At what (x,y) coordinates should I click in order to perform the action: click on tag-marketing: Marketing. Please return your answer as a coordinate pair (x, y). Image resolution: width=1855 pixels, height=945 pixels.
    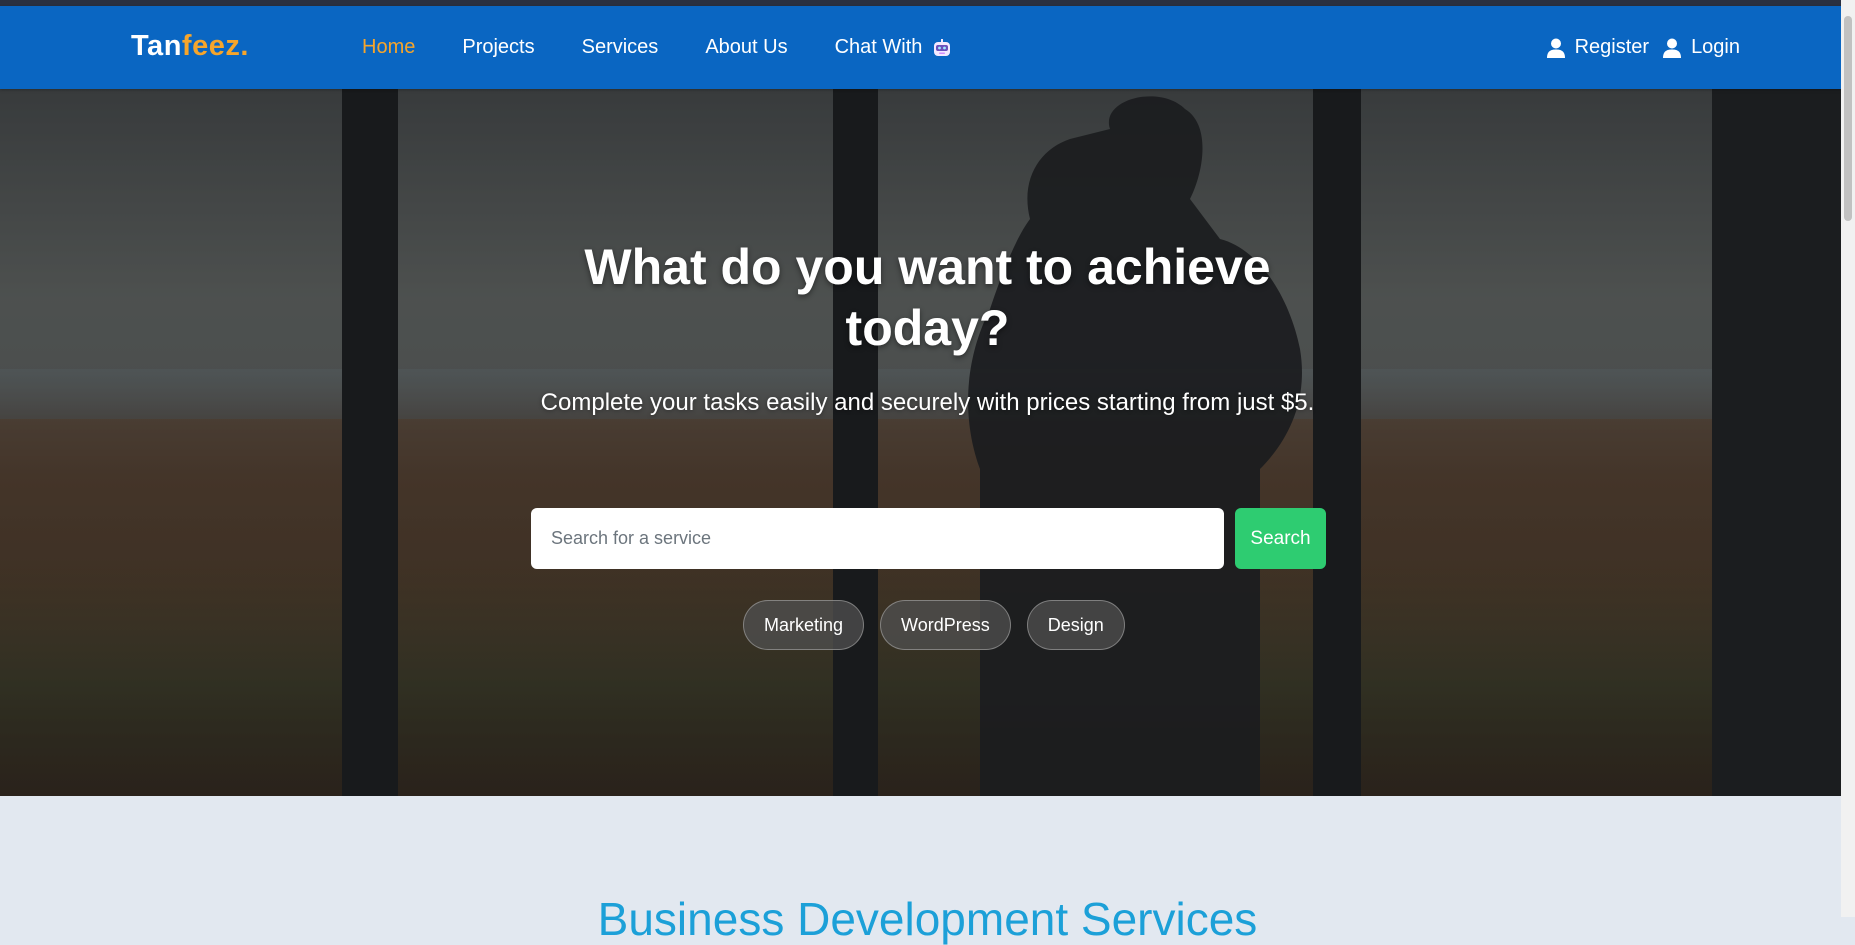
    Looking at the image, I should click on (804, 625).